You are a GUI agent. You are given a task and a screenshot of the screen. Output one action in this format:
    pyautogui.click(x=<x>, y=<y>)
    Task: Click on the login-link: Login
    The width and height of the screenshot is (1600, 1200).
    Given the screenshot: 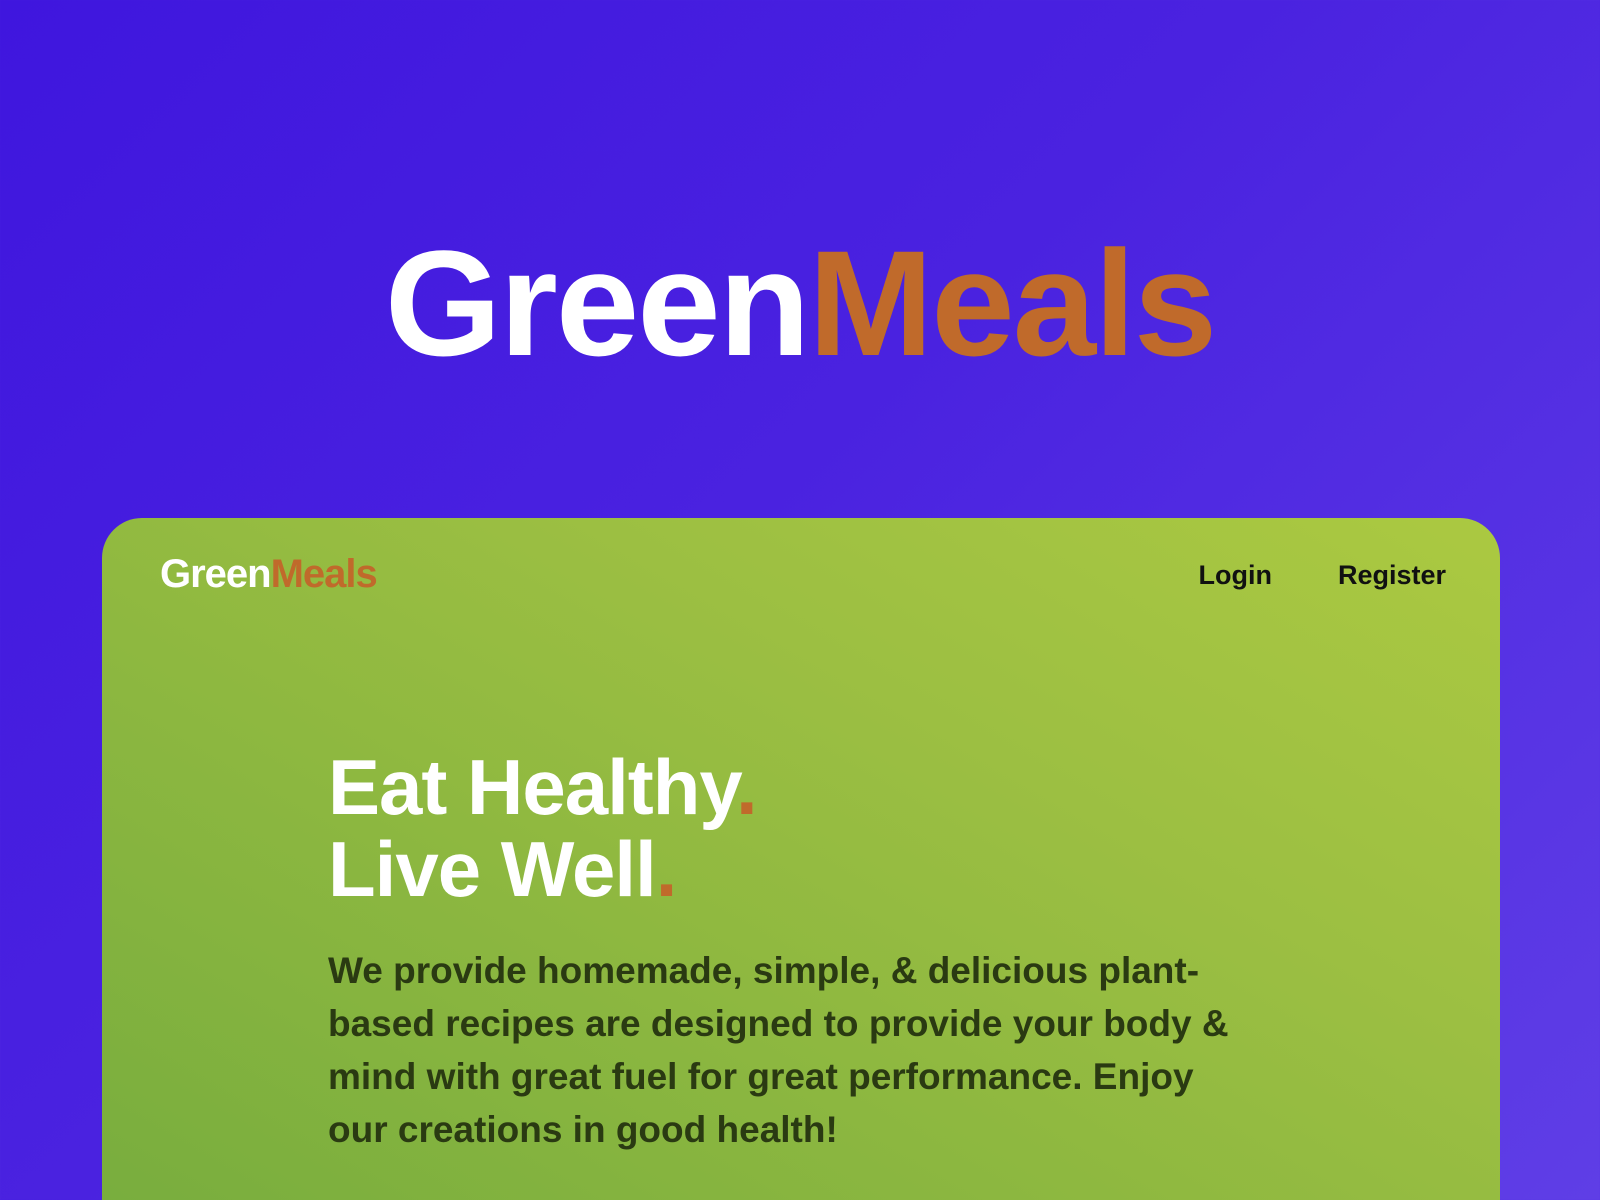 What is the action you would take?
    pyautogui.click(x=1234, y=575)
    